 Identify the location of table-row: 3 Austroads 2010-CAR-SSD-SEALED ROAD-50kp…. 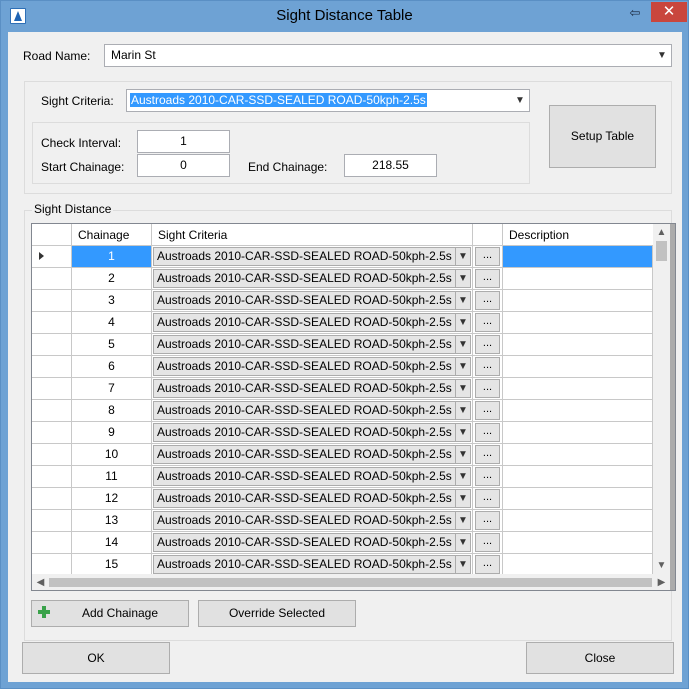
(342, 301).